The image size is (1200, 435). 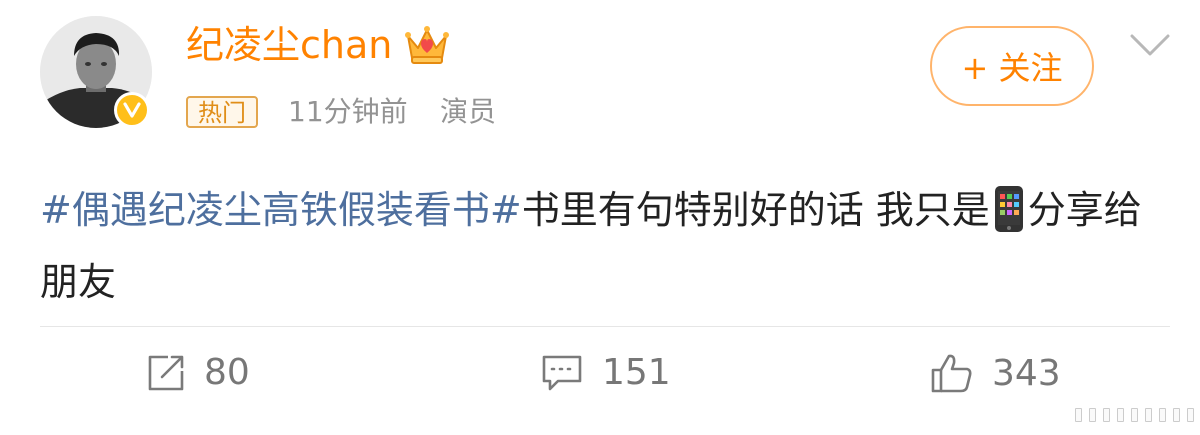 I want to click on repost-button: 80, so click(x=198, y=372).